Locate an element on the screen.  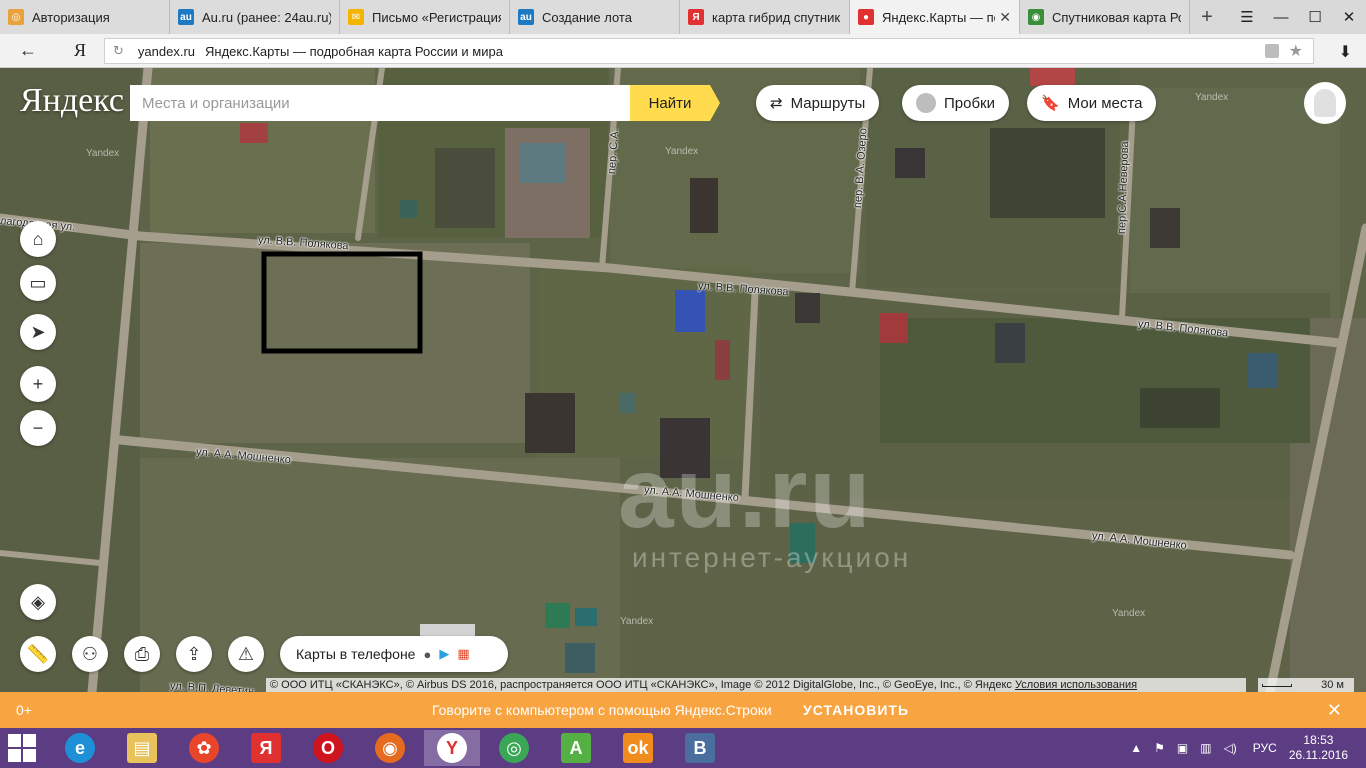
reload-icon: ↻ is located at coordinates (118, 51).